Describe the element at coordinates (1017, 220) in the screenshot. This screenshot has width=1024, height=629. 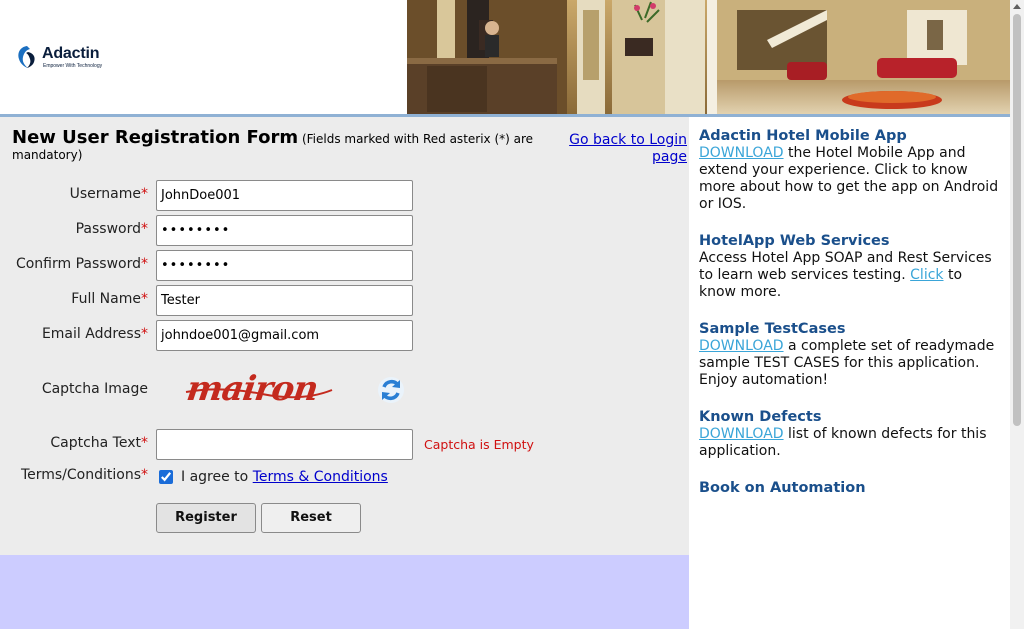
I see `scrollbar-thumb` at that location.